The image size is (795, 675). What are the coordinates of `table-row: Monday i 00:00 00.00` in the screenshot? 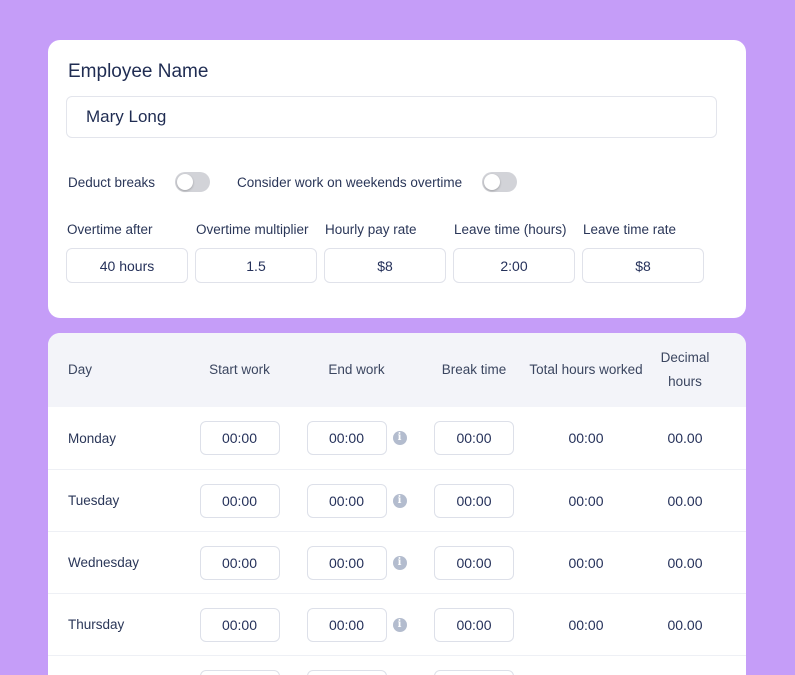 It's located at (397, 438).